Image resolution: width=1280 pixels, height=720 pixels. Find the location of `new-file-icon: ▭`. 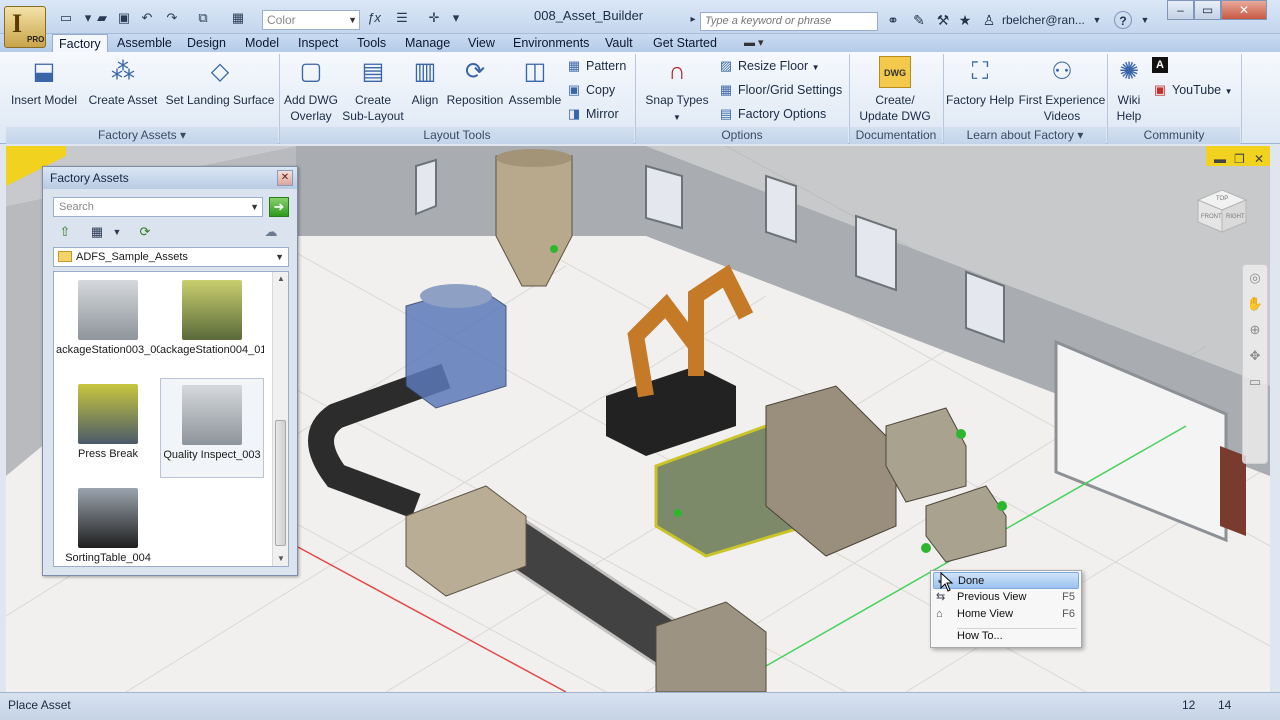

new-file-icon: ▭ is located at coordinates (66, 18).